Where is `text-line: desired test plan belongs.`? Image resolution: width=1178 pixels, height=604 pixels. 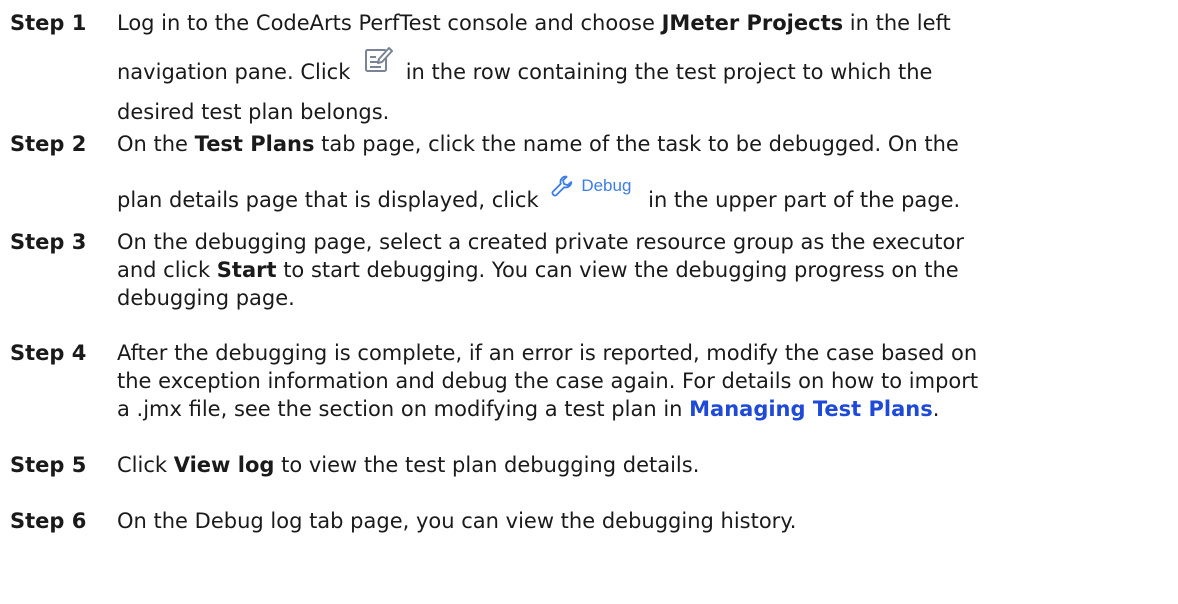
text-line: desired test plan belongs. is located at coordinates (253, 112).